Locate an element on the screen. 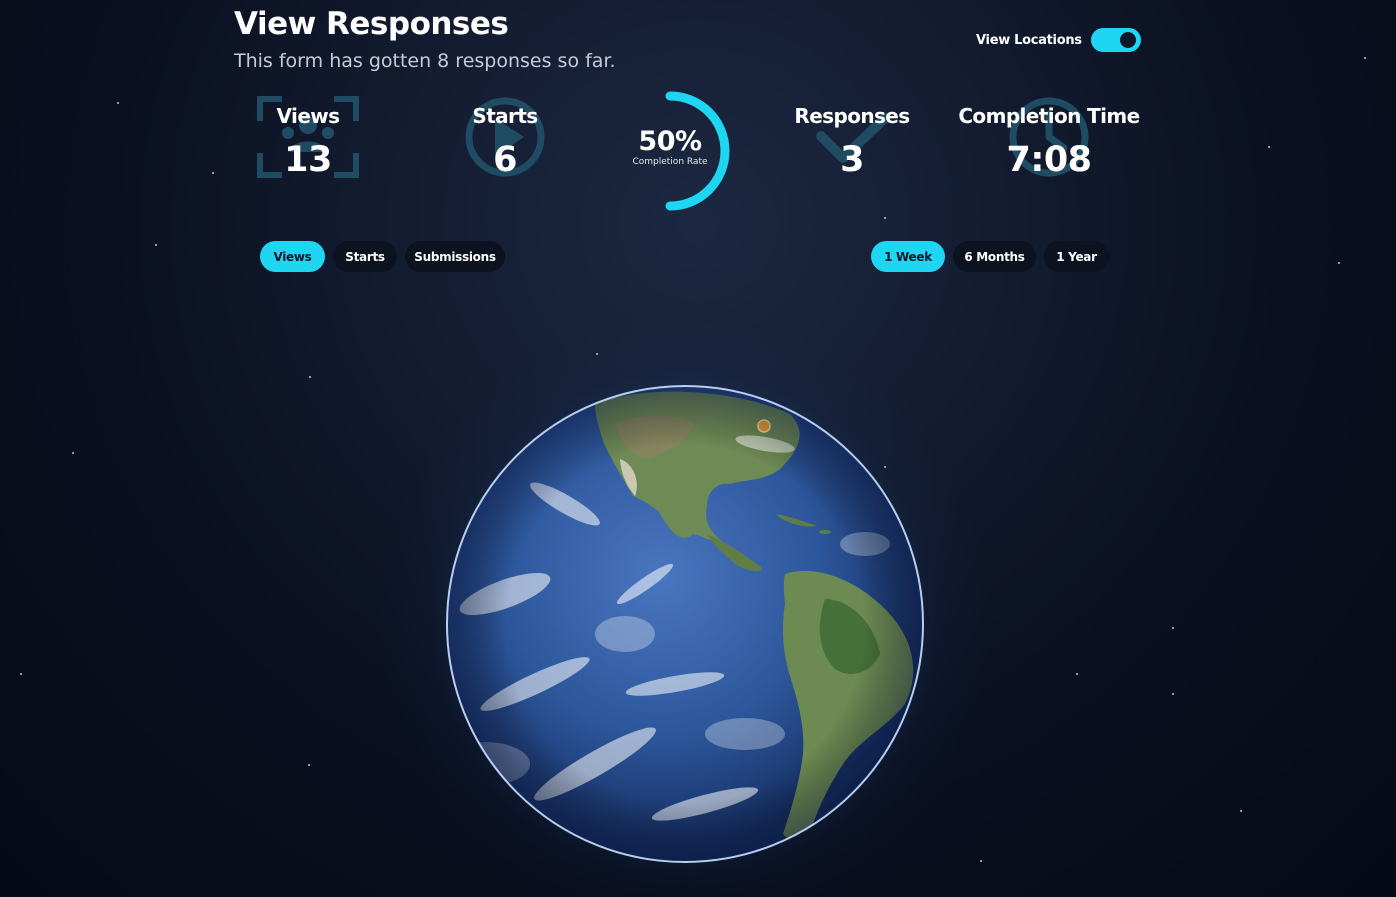  starts-value: 6 is located at coordinates (505, 160).